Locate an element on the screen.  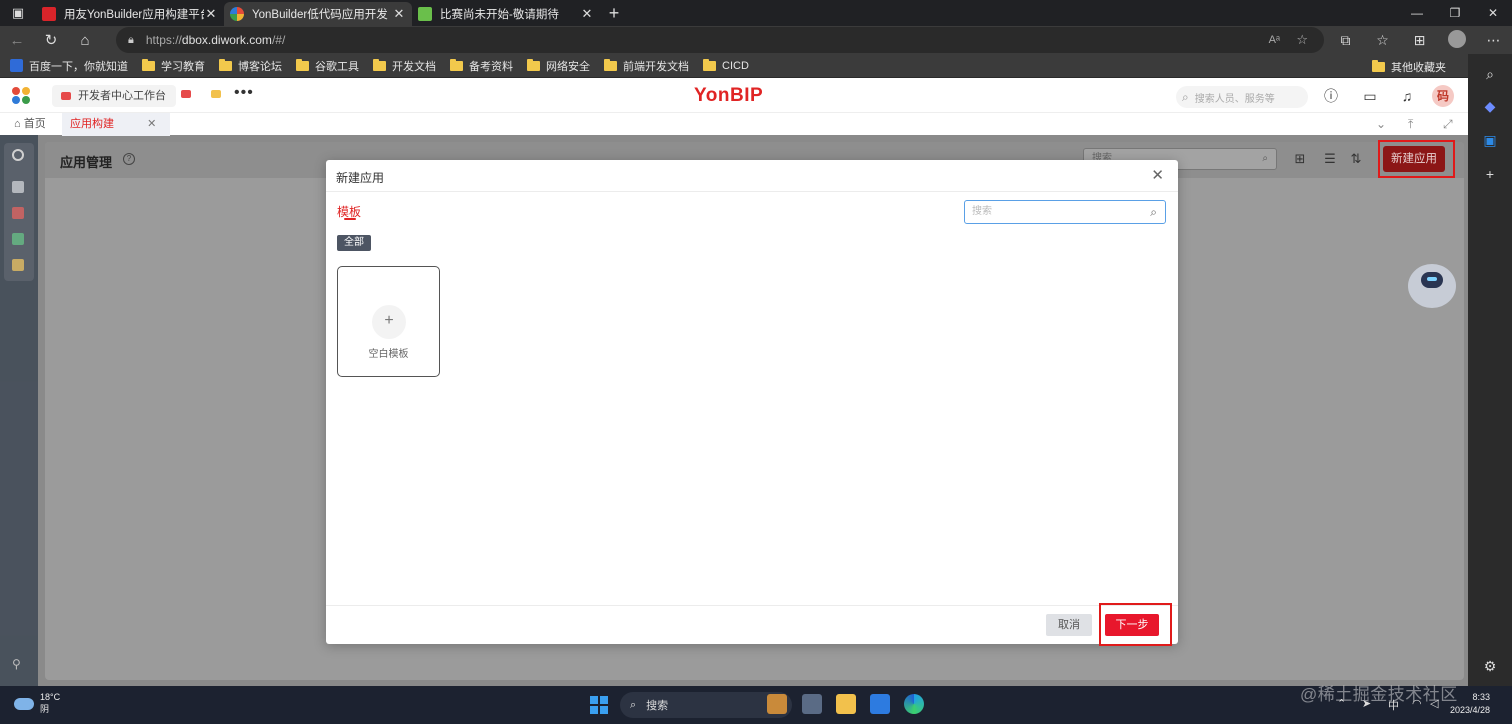
tab-actions-icon: ▣ is located at coordinates (18, 13).